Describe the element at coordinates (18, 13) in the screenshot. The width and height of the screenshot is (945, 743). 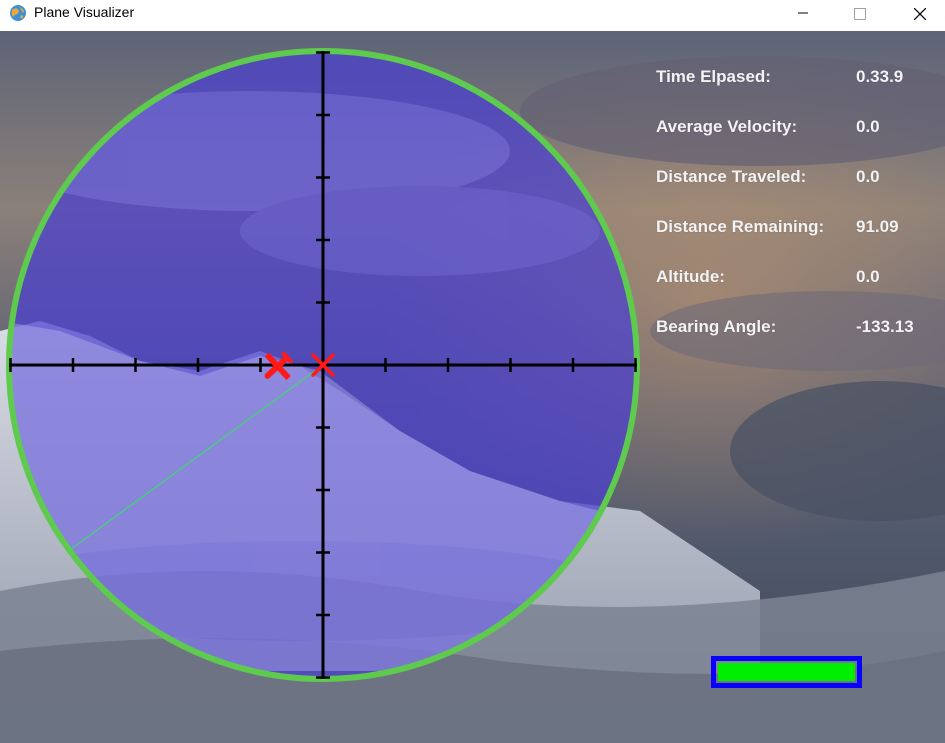
I see `globe-icon` at that location.